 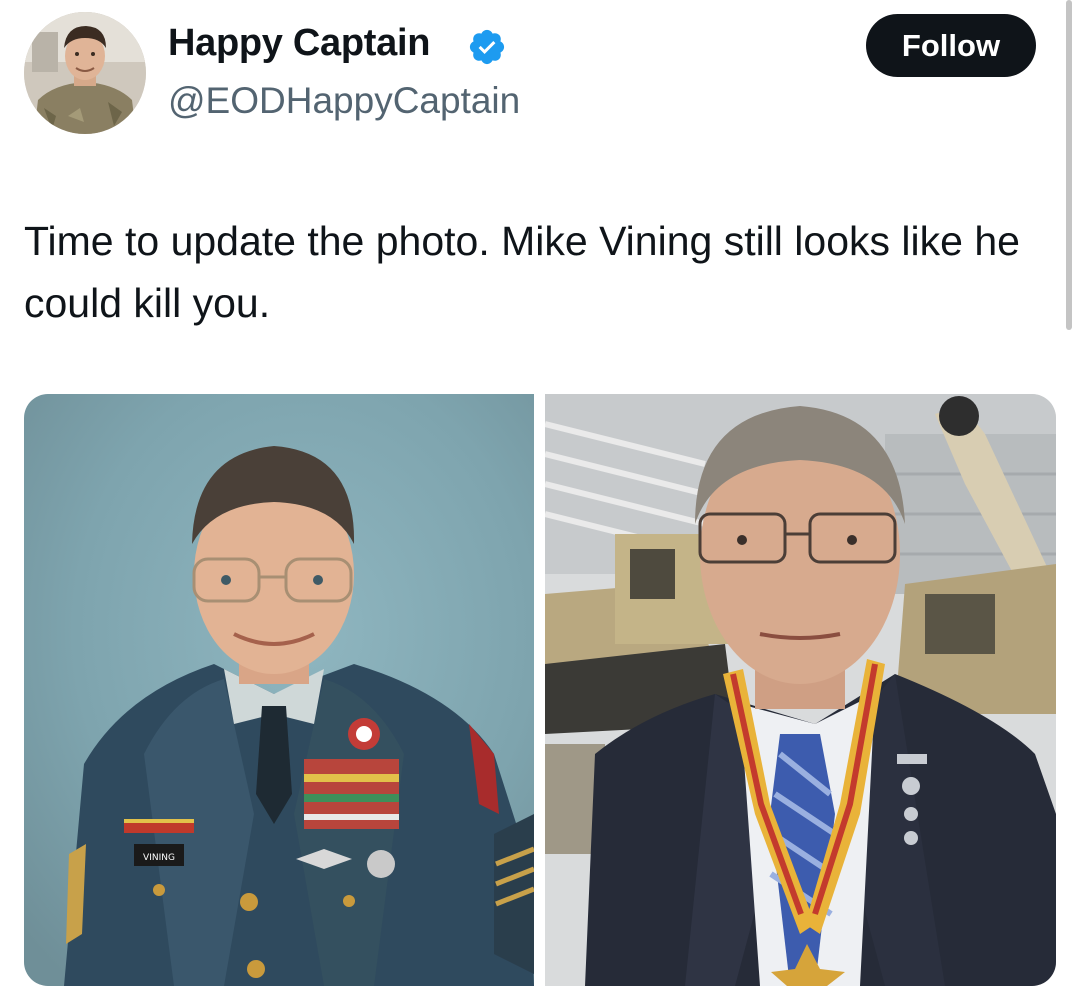 I want to click on avatar-photo, so click(x=85, y=73).